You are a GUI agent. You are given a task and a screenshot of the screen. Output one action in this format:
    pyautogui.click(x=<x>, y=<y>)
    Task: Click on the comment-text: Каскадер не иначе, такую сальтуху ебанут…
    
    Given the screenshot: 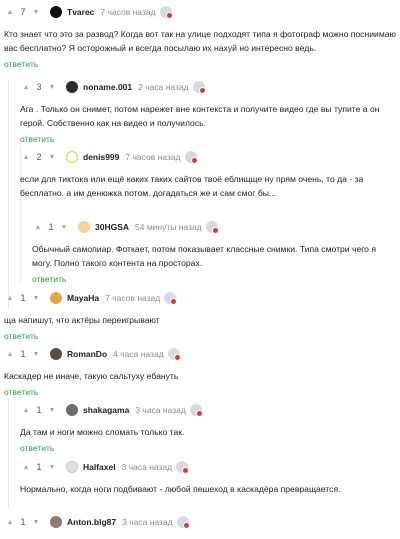 What is the action you would take?
    pyautogui.click(x=91, y=376)
    